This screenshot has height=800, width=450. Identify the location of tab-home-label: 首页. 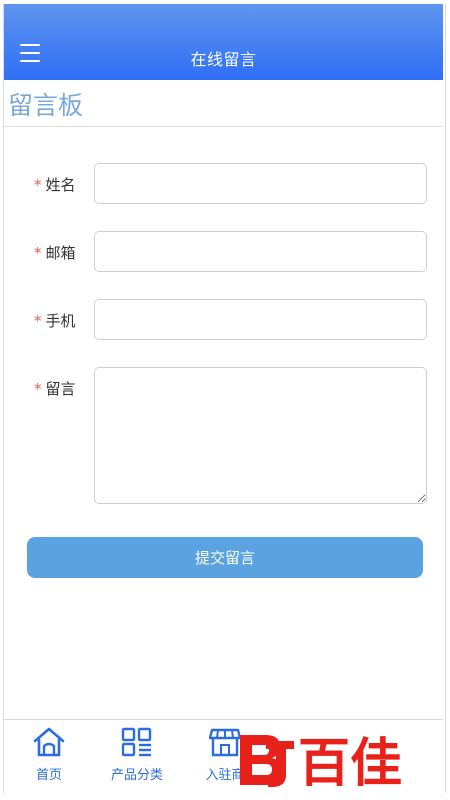
(48, 775).